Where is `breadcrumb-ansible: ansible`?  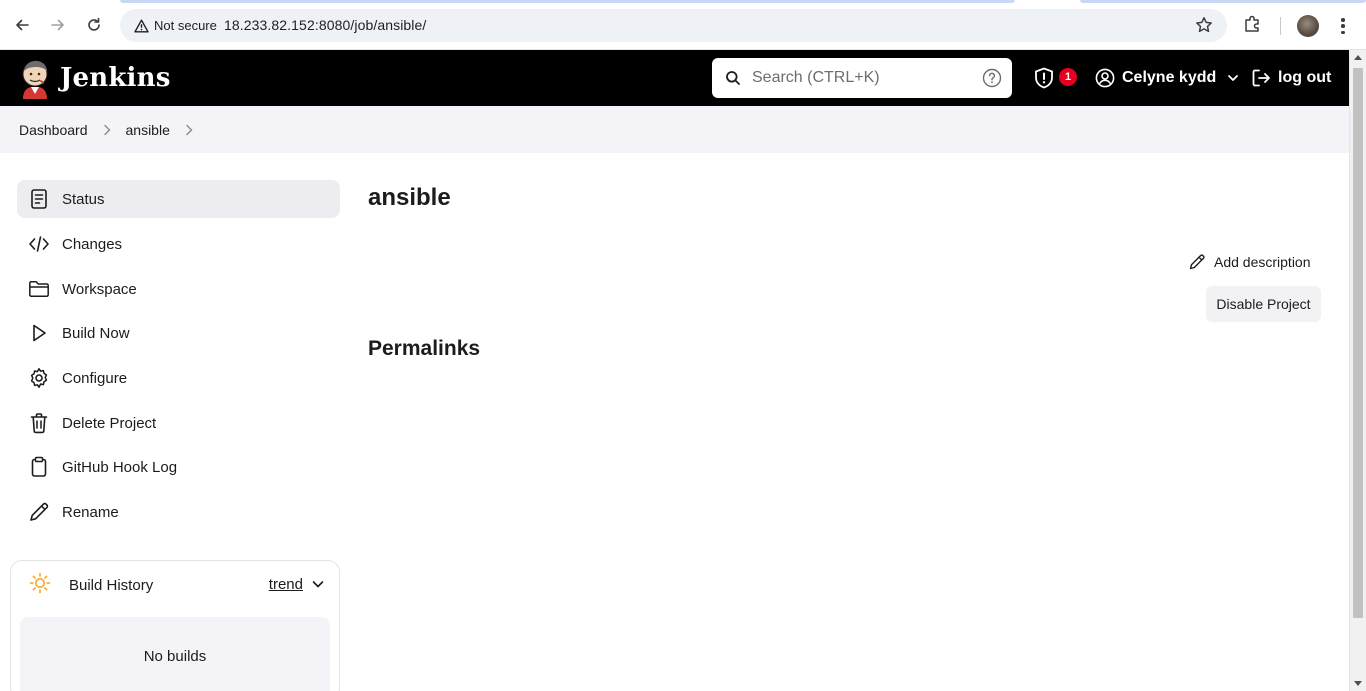
breadcrumb-ansible: ansible is located at coordinates (148, 130).